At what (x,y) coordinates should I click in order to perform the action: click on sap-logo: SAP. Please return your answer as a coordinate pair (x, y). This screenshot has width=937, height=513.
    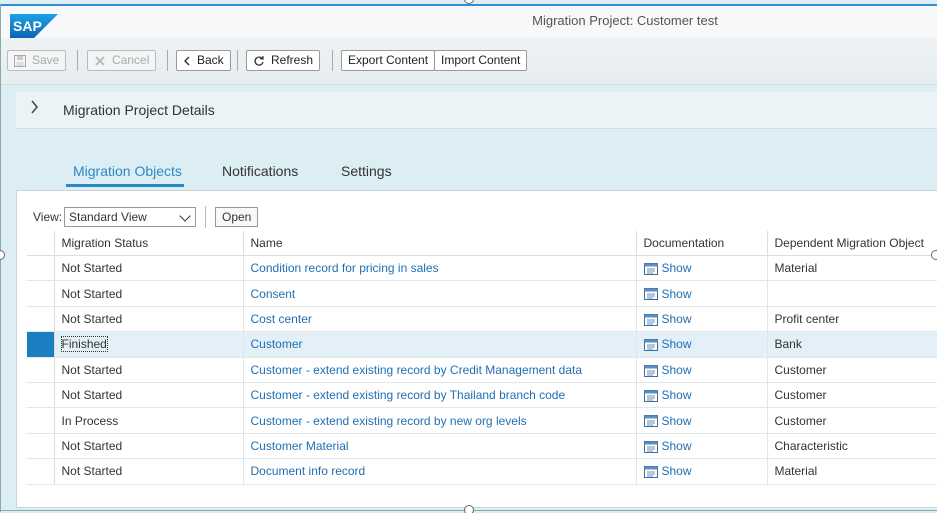
    Looking at the image, I should click on (34, 26).